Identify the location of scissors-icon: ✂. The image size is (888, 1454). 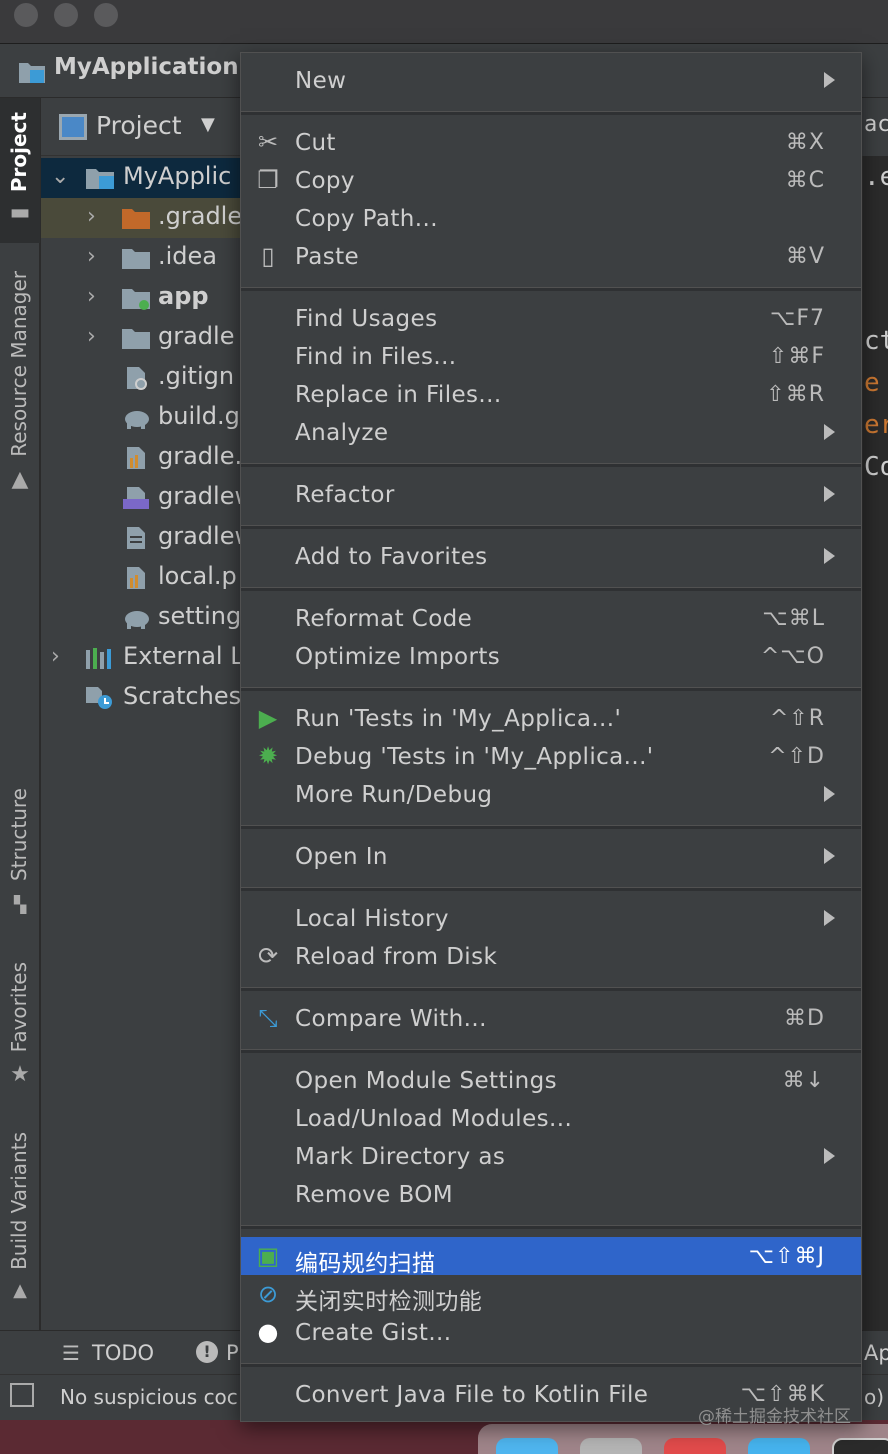
(268, 142).